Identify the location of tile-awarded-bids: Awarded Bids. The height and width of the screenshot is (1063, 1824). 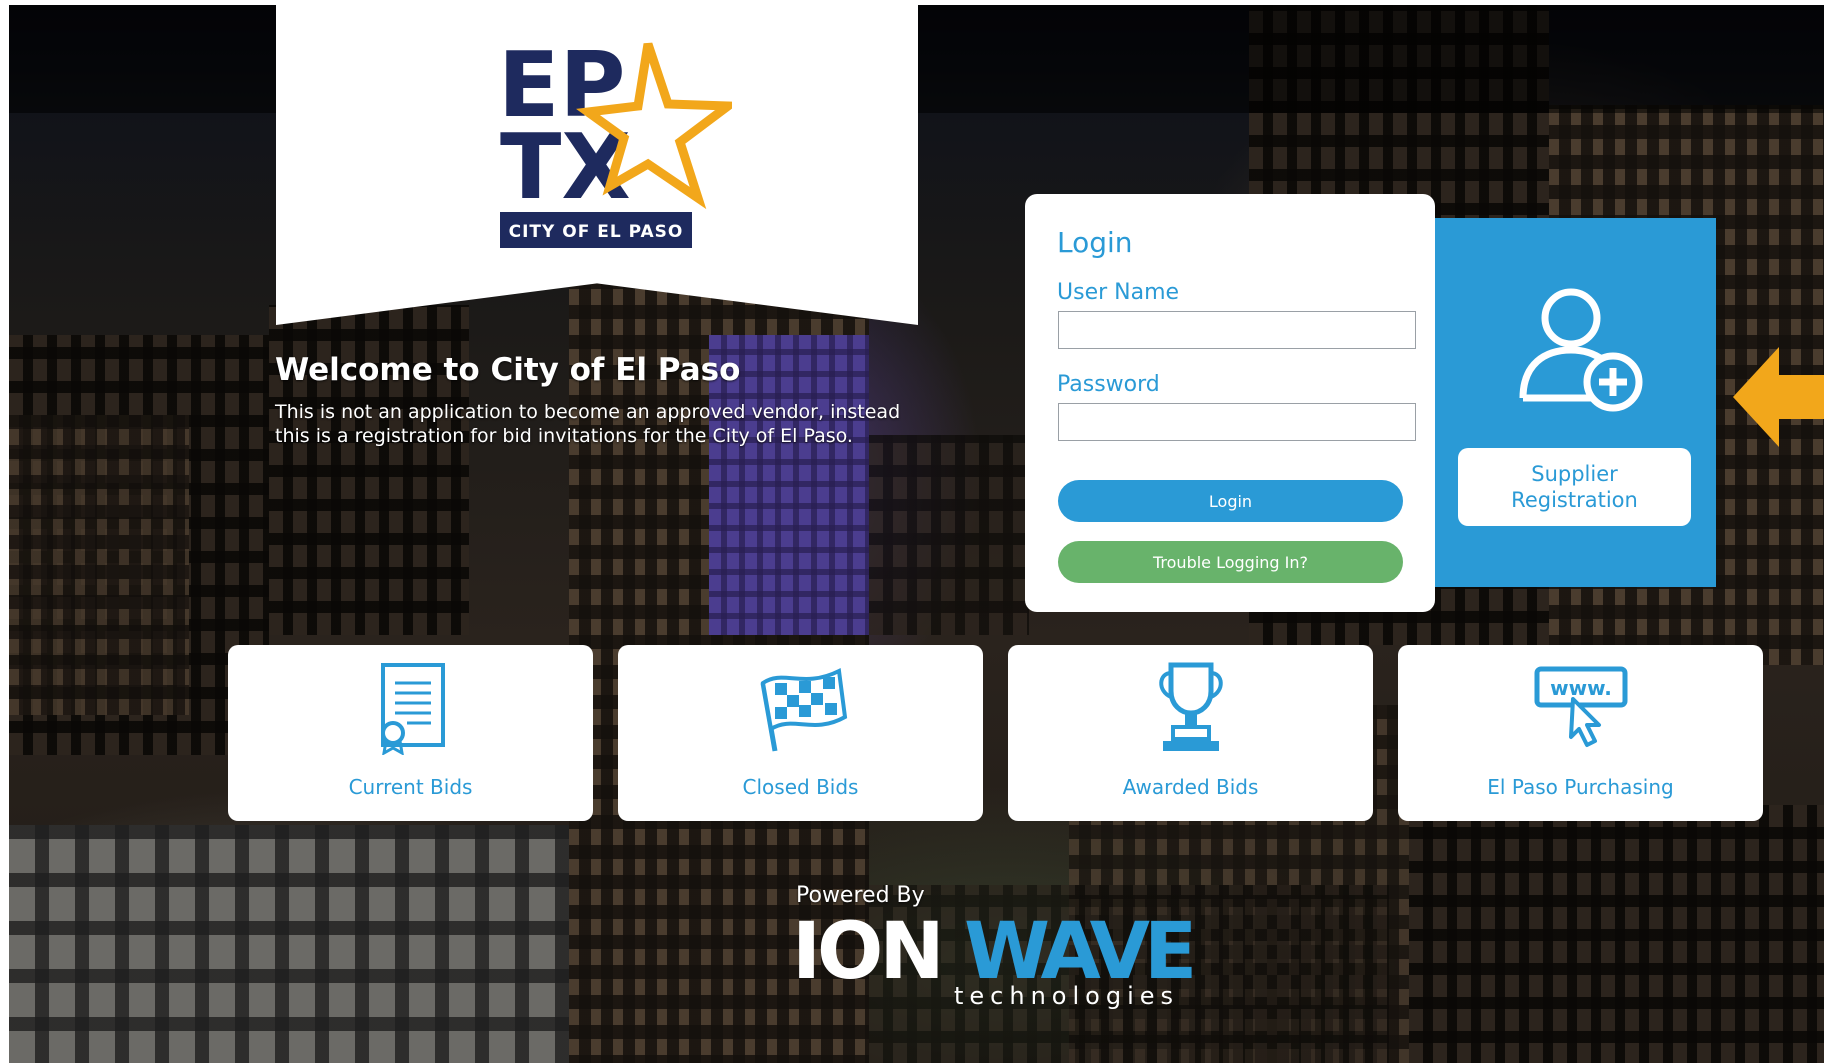
(1190, 733).